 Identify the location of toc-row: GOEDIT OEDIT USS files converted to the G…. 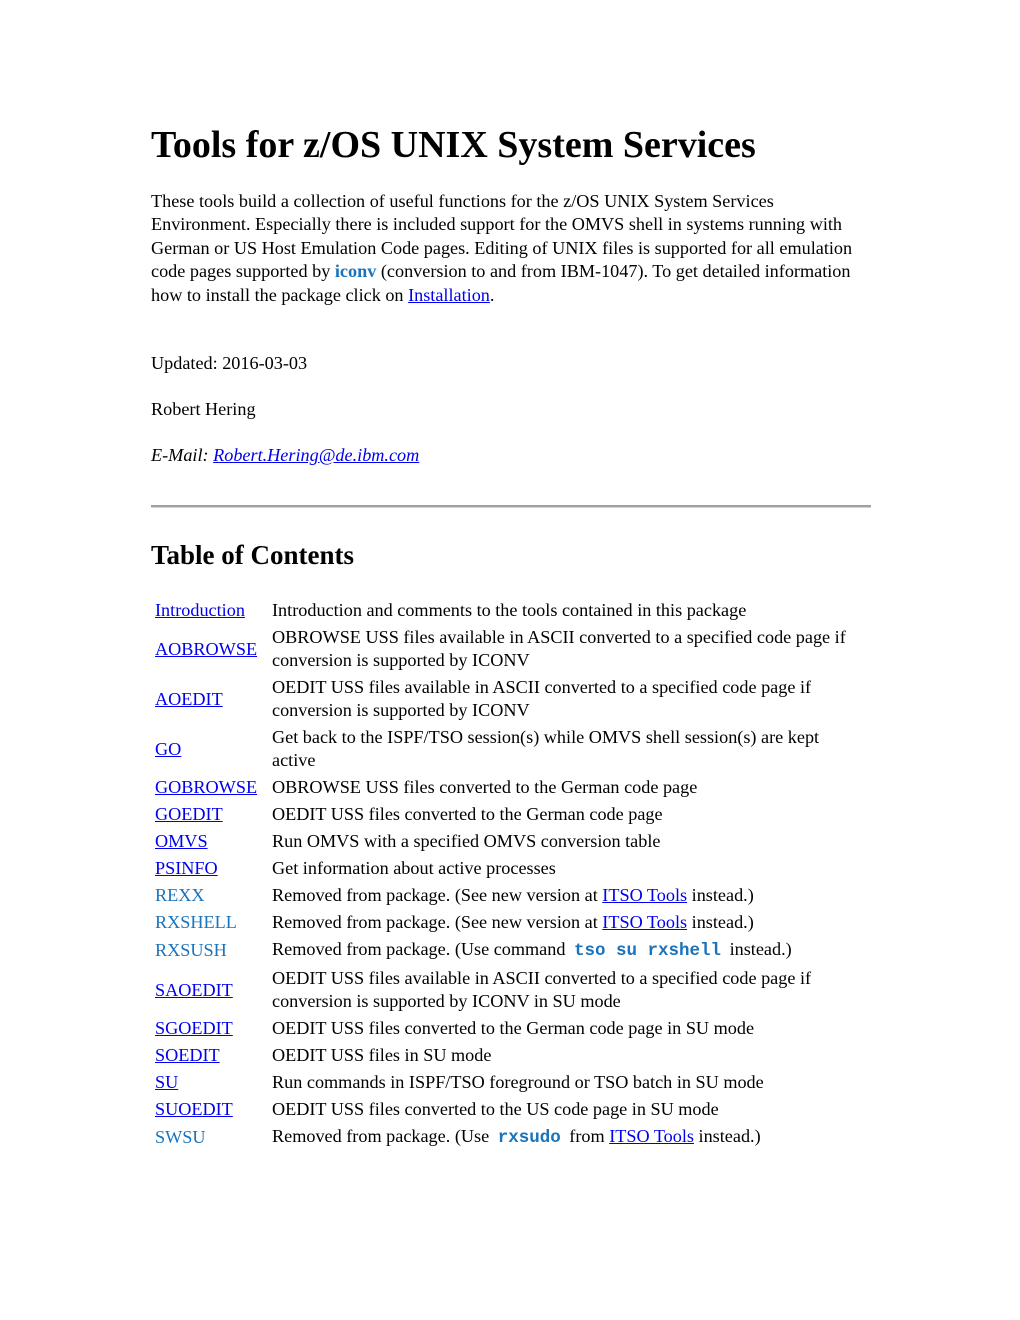
(507, 814).